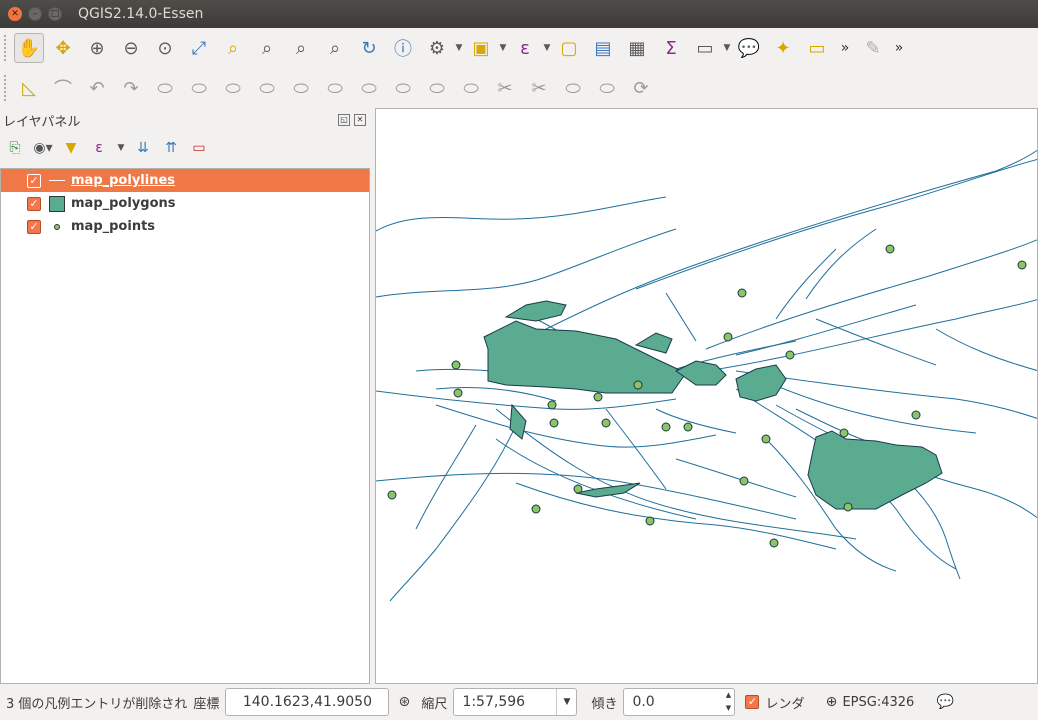  What do you see at coordinates (569, 48) in the screenshot?
I see `deselect-icon: ▢` at bounding box center [569, 48].